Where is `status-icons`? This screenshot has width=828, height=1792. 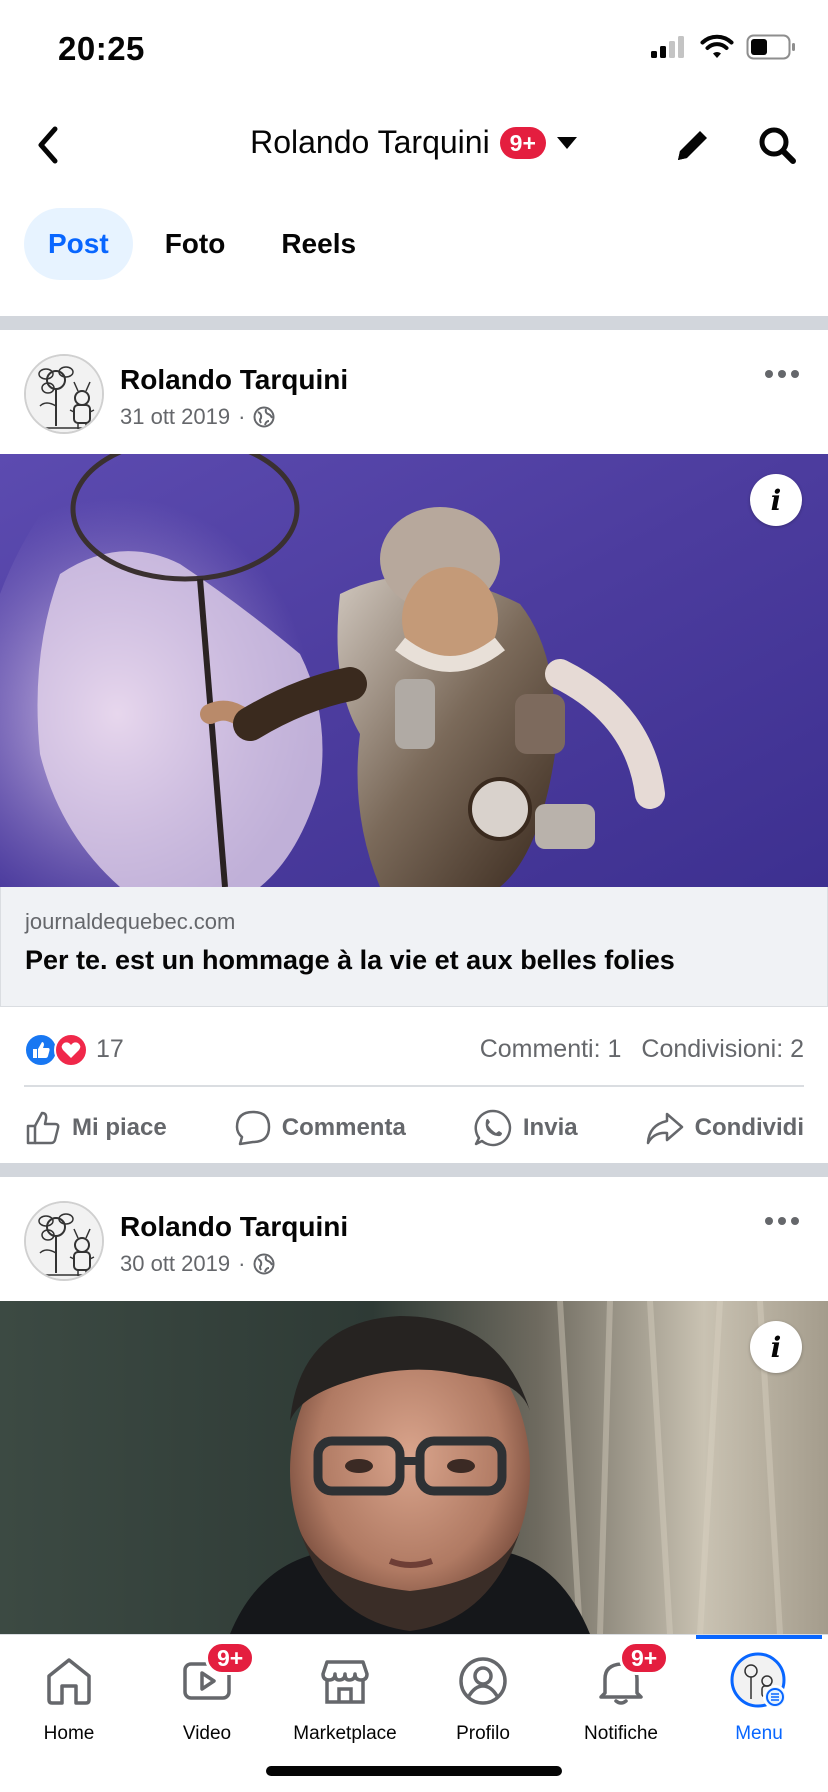 status-icons is located at coordinates (723, 47).